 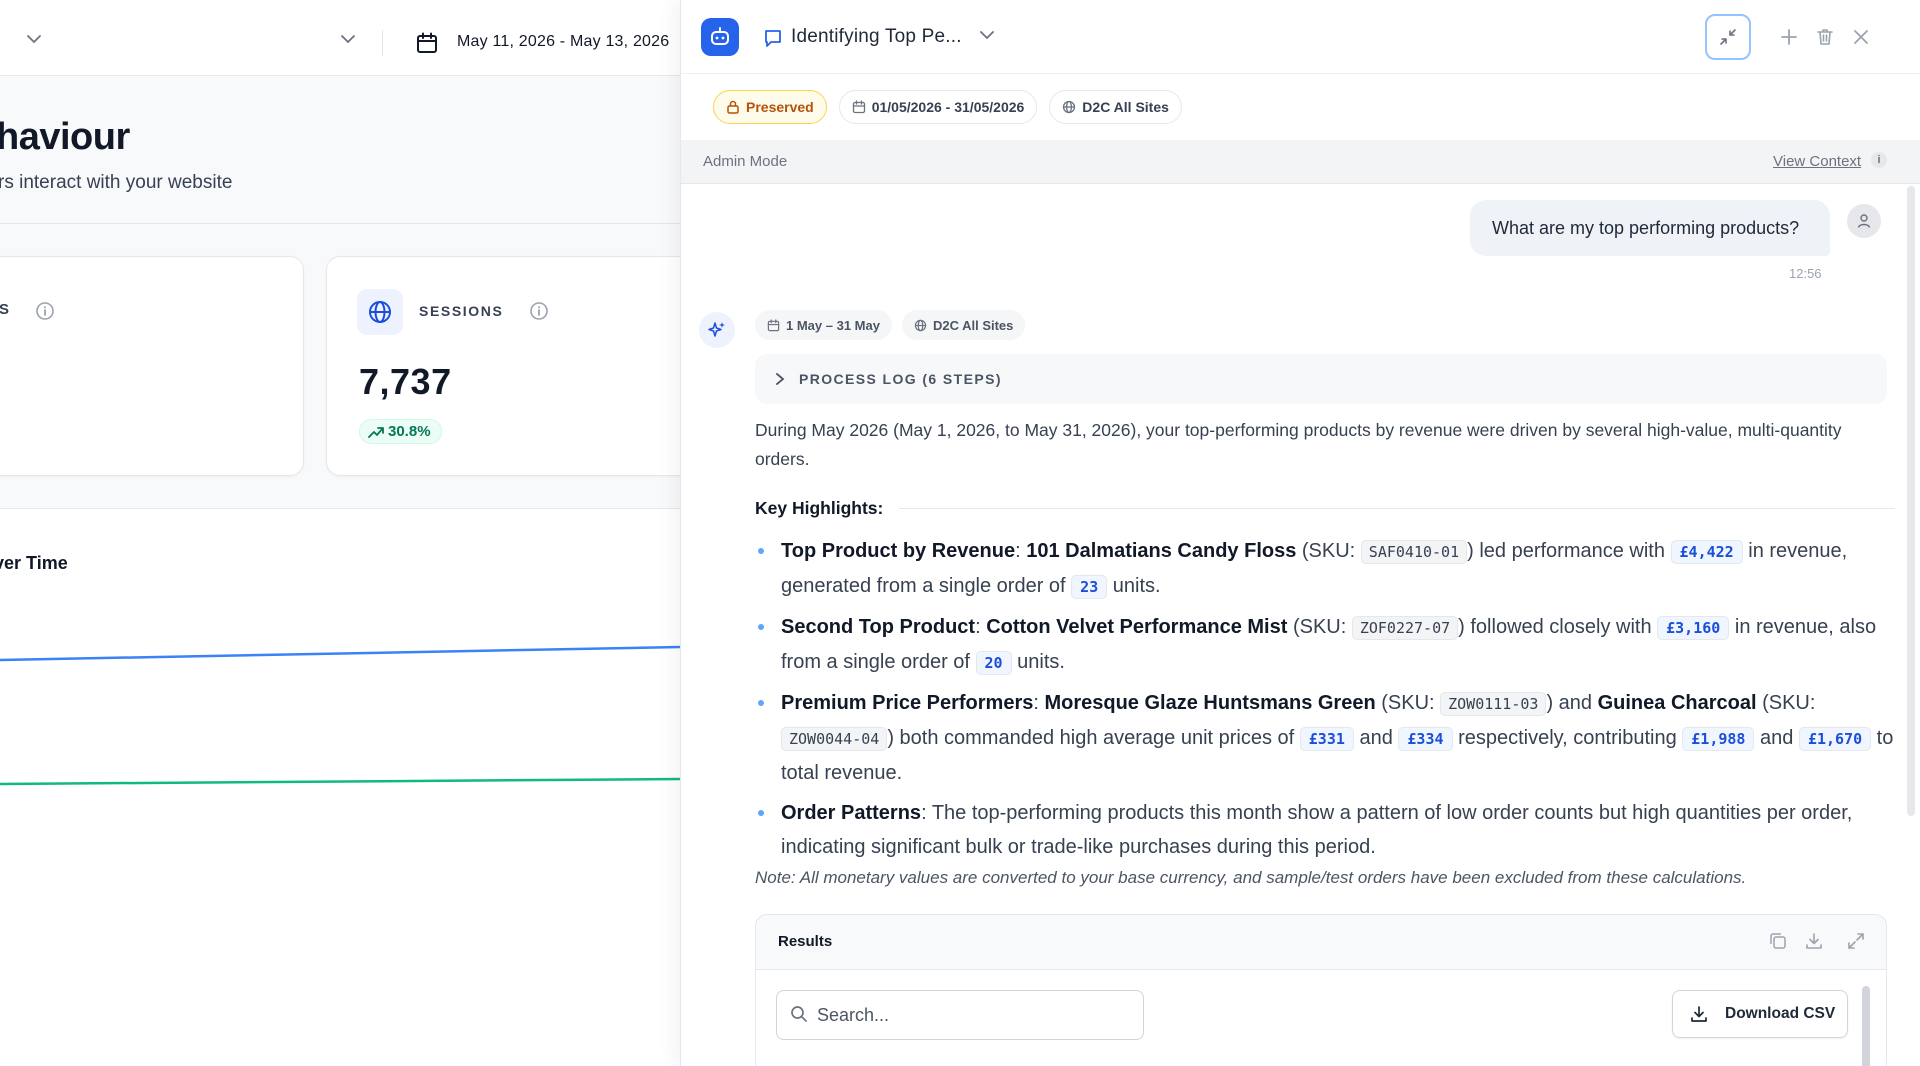 What do you see at coordinates (1856, 941) in the screenshot?
I see `expand-icon` at bounding box center [1856, 941].